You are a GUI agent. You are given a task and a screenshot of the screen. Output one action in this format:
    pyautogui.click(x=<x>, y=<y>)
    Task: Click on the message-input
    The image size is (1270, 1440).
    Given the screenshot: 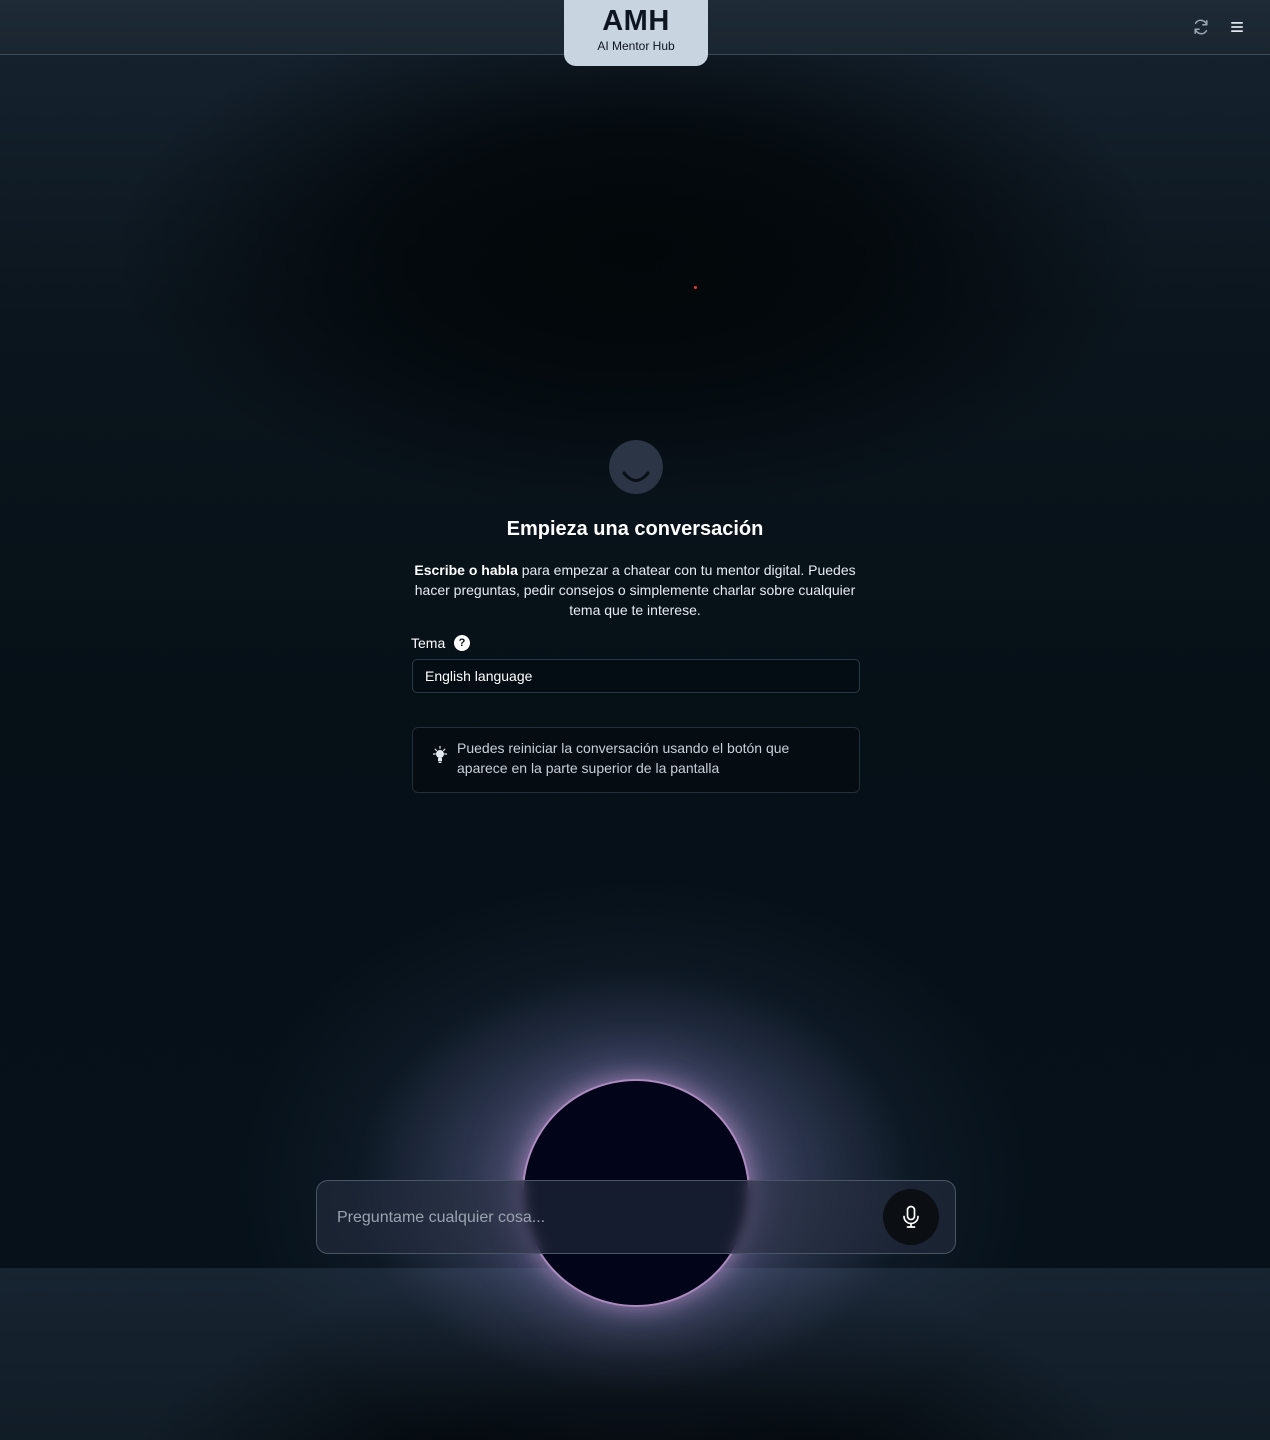 What is the action you would take?
    pyautogui.click(x=607, y=1218)
    